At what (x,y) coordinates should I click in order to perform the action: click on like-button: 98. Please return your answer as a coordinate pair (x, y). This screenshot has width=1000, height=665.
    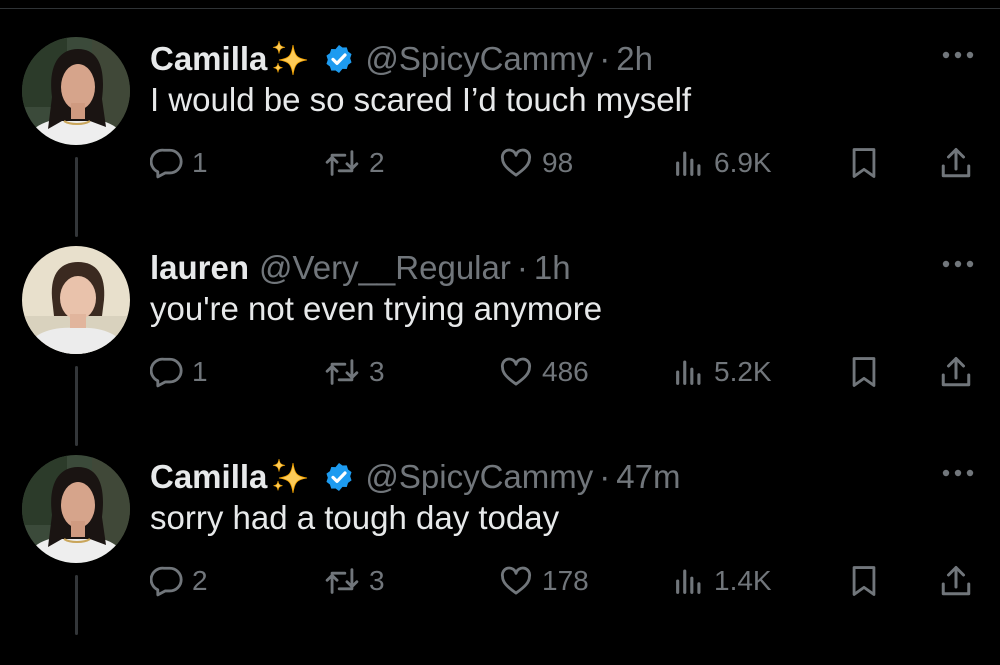
    Looking at the image, I should click on (535, 163).